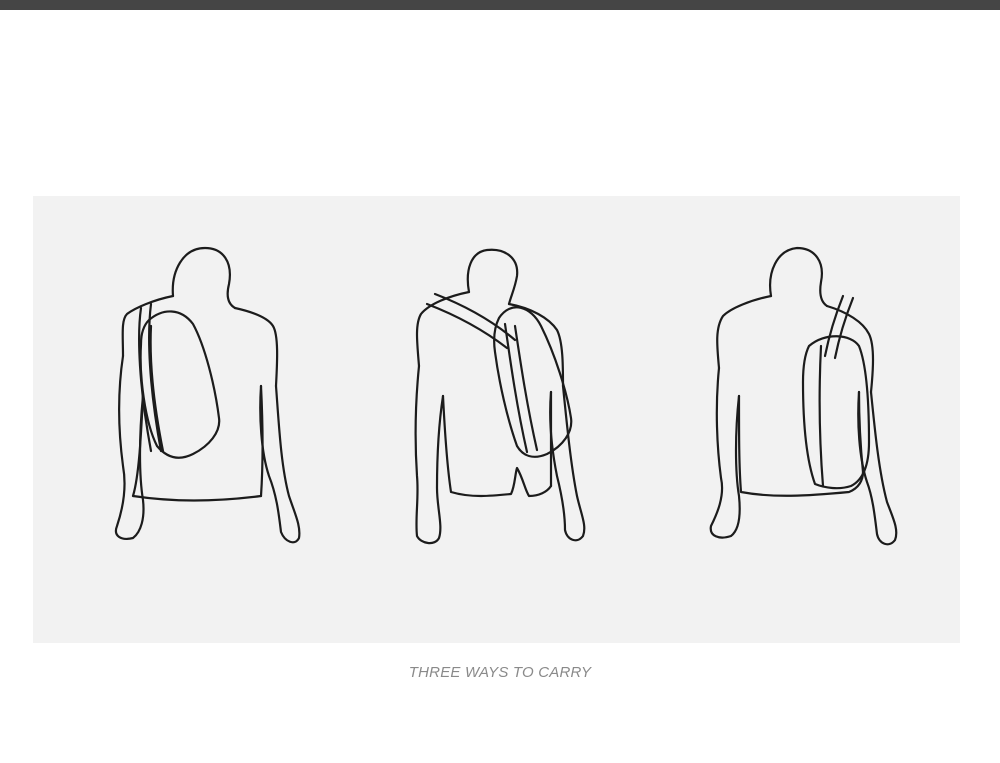 This screenshot has width=1000, height=763. Describe the element at coordinates (500, 672) in the screenshot. I see `caption: THREE WAYS TO CARRY` at that location.